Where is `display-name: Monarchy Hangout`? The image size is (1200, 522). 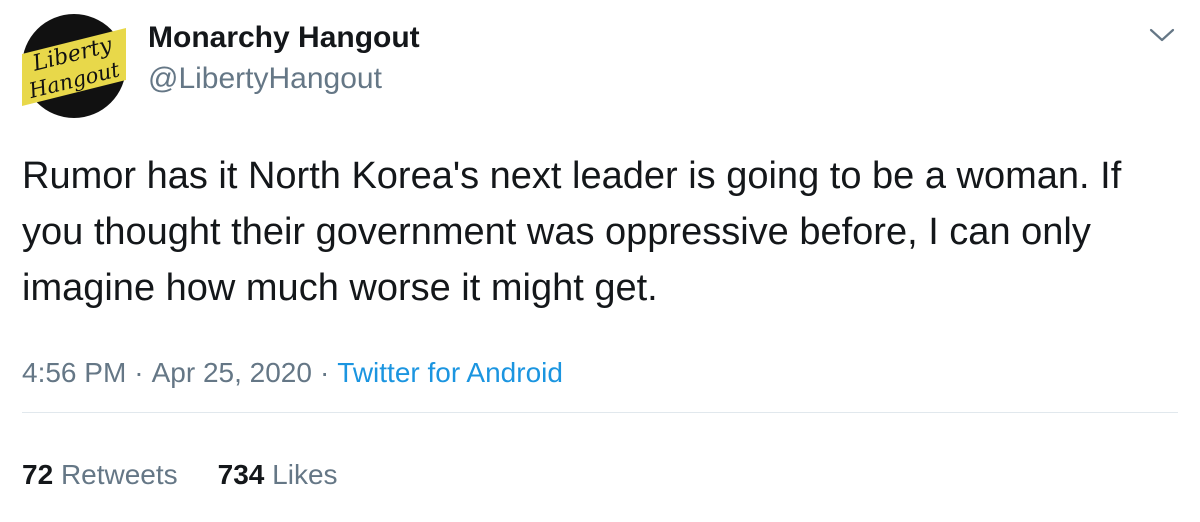
display-name: Monarchy Hangout is located at coordinates (284, 38).